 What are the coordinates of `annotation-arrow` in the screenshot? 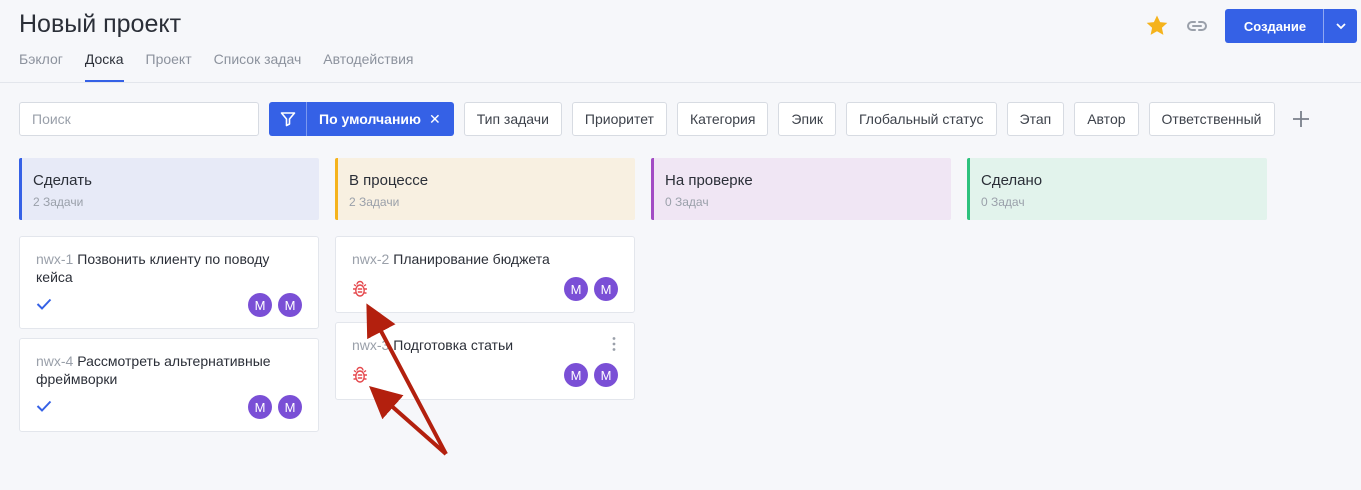 It's located at (408, 421).